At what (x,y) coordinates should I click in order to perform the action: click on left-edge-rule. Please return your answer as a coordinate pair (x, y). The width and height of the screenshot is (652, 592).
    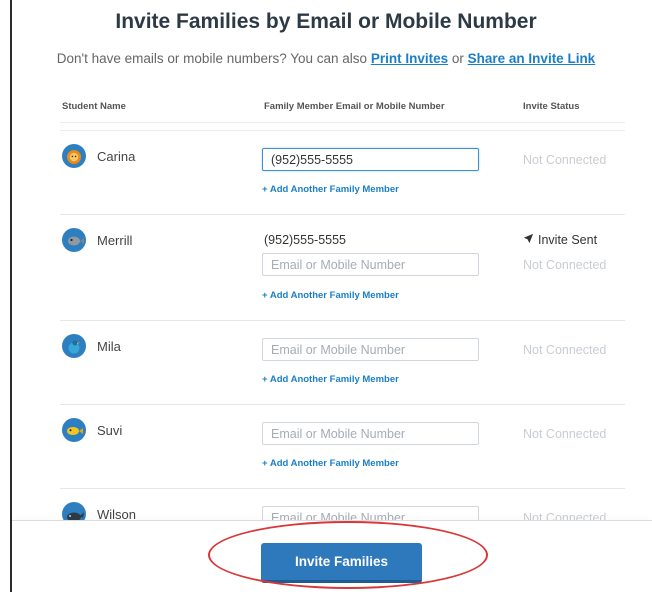
    Looking at the image, I should click on (11, 296).